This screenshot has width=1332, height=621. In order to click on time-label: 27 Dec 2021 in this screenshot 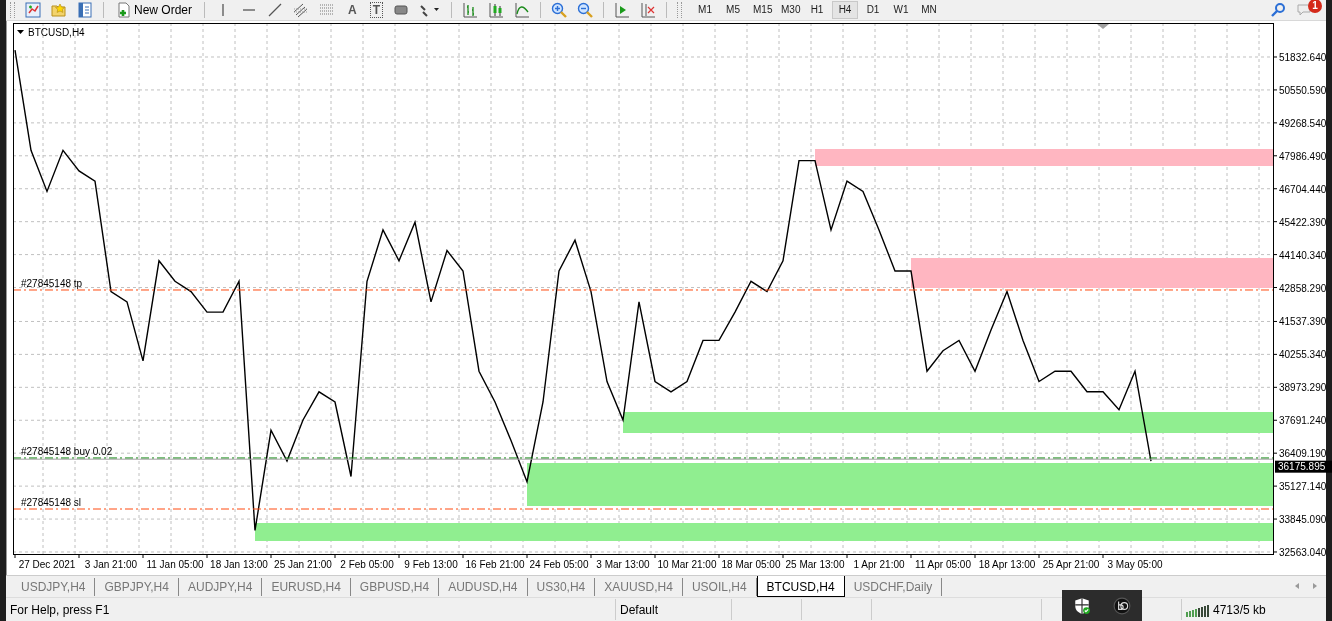, I will do `click(47, 564)`.